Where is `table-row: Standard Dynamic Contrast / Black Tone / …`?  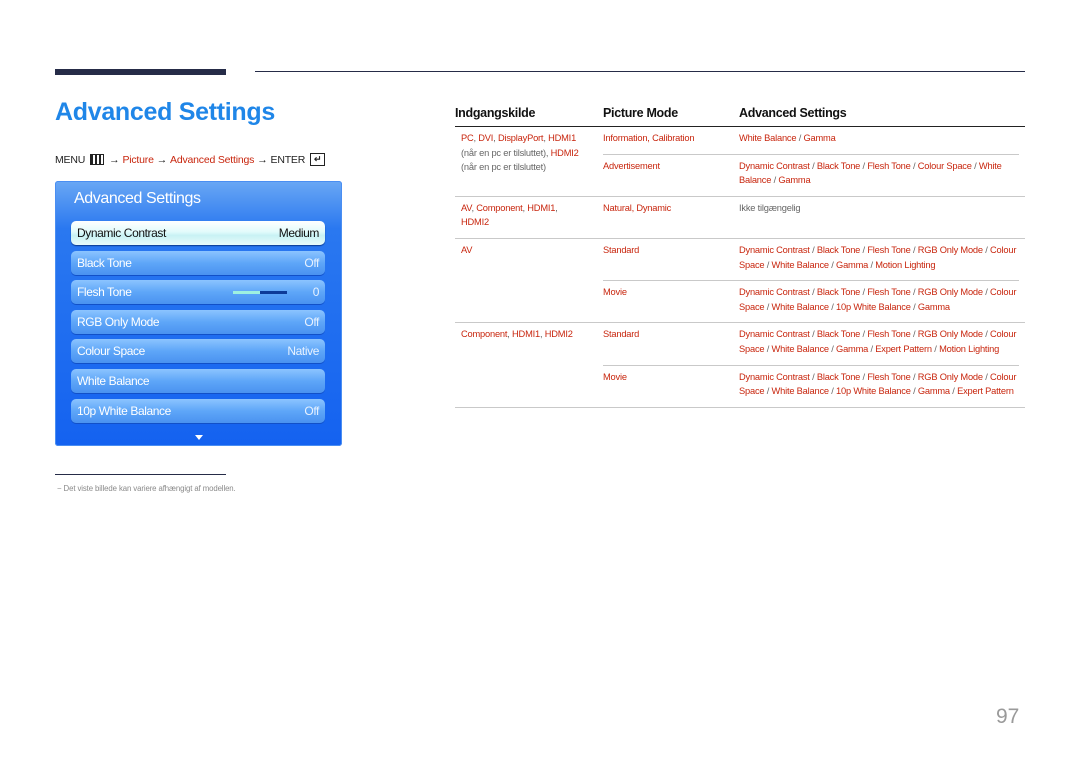 table-row: Standard Dynamic Contrast / Black Tone / … is located at coordinates (811, 259).